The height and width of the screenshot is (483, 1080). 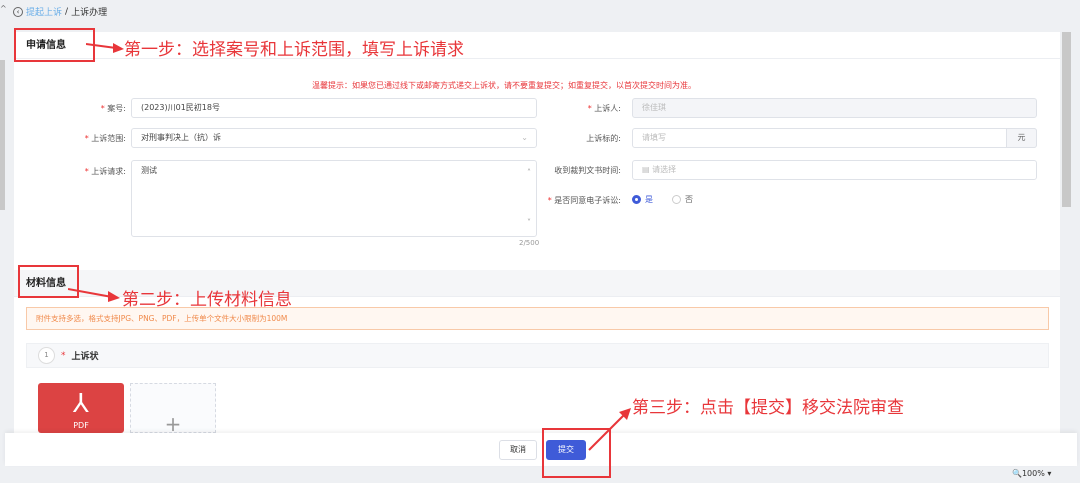 I want to click on cancel-button: 取消, so click(x=518, y=450).